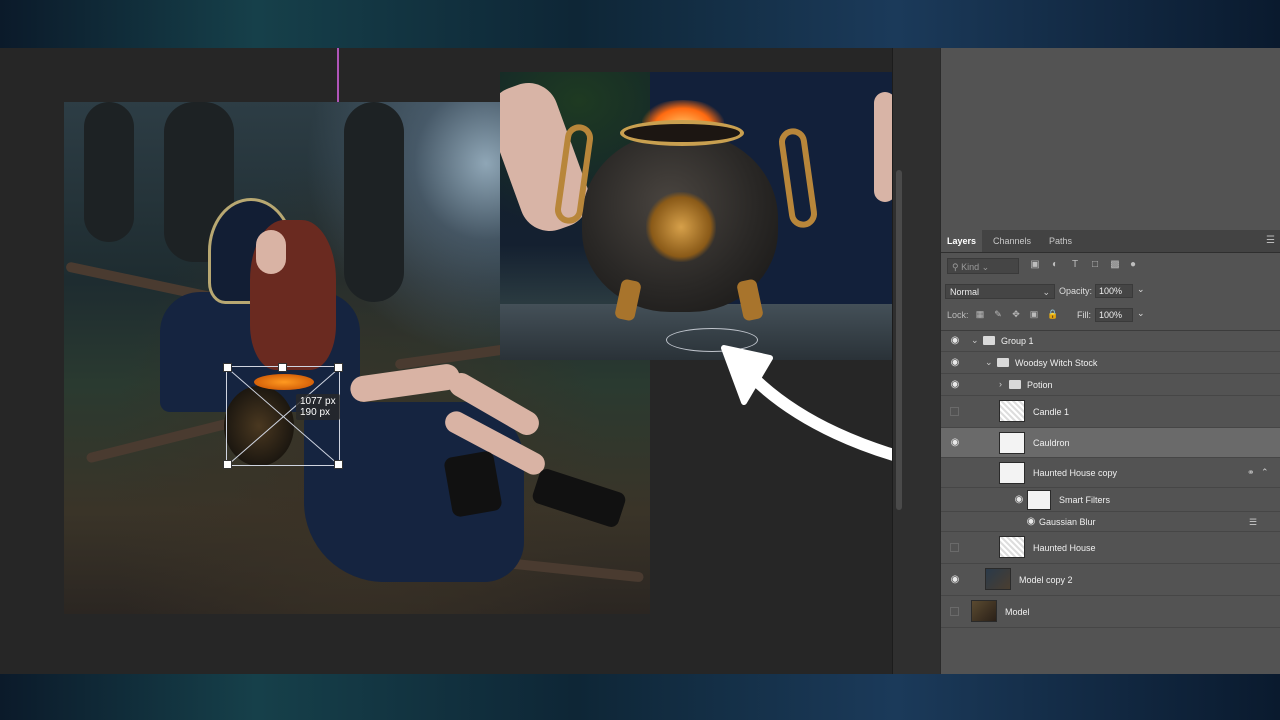 This screenshot has width=1280, height=720. I want to click on blend-mode-select: Normal ⌄, so click(1000, 291).